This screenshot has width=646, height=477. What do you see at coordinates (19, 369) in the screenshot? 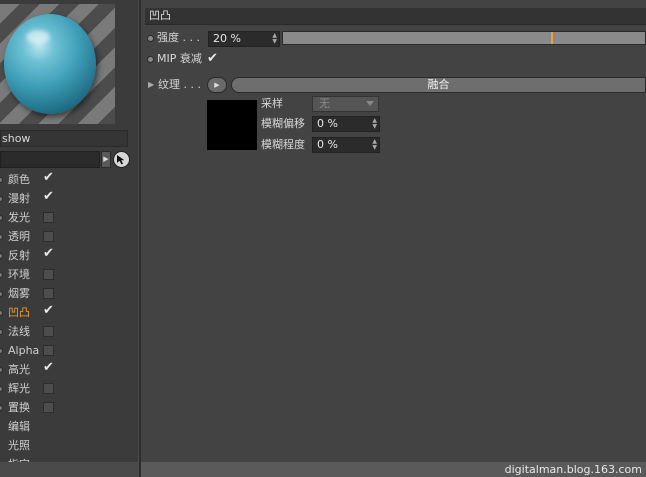
I see `channel-label: 高光` at bounding box center [19, 369].